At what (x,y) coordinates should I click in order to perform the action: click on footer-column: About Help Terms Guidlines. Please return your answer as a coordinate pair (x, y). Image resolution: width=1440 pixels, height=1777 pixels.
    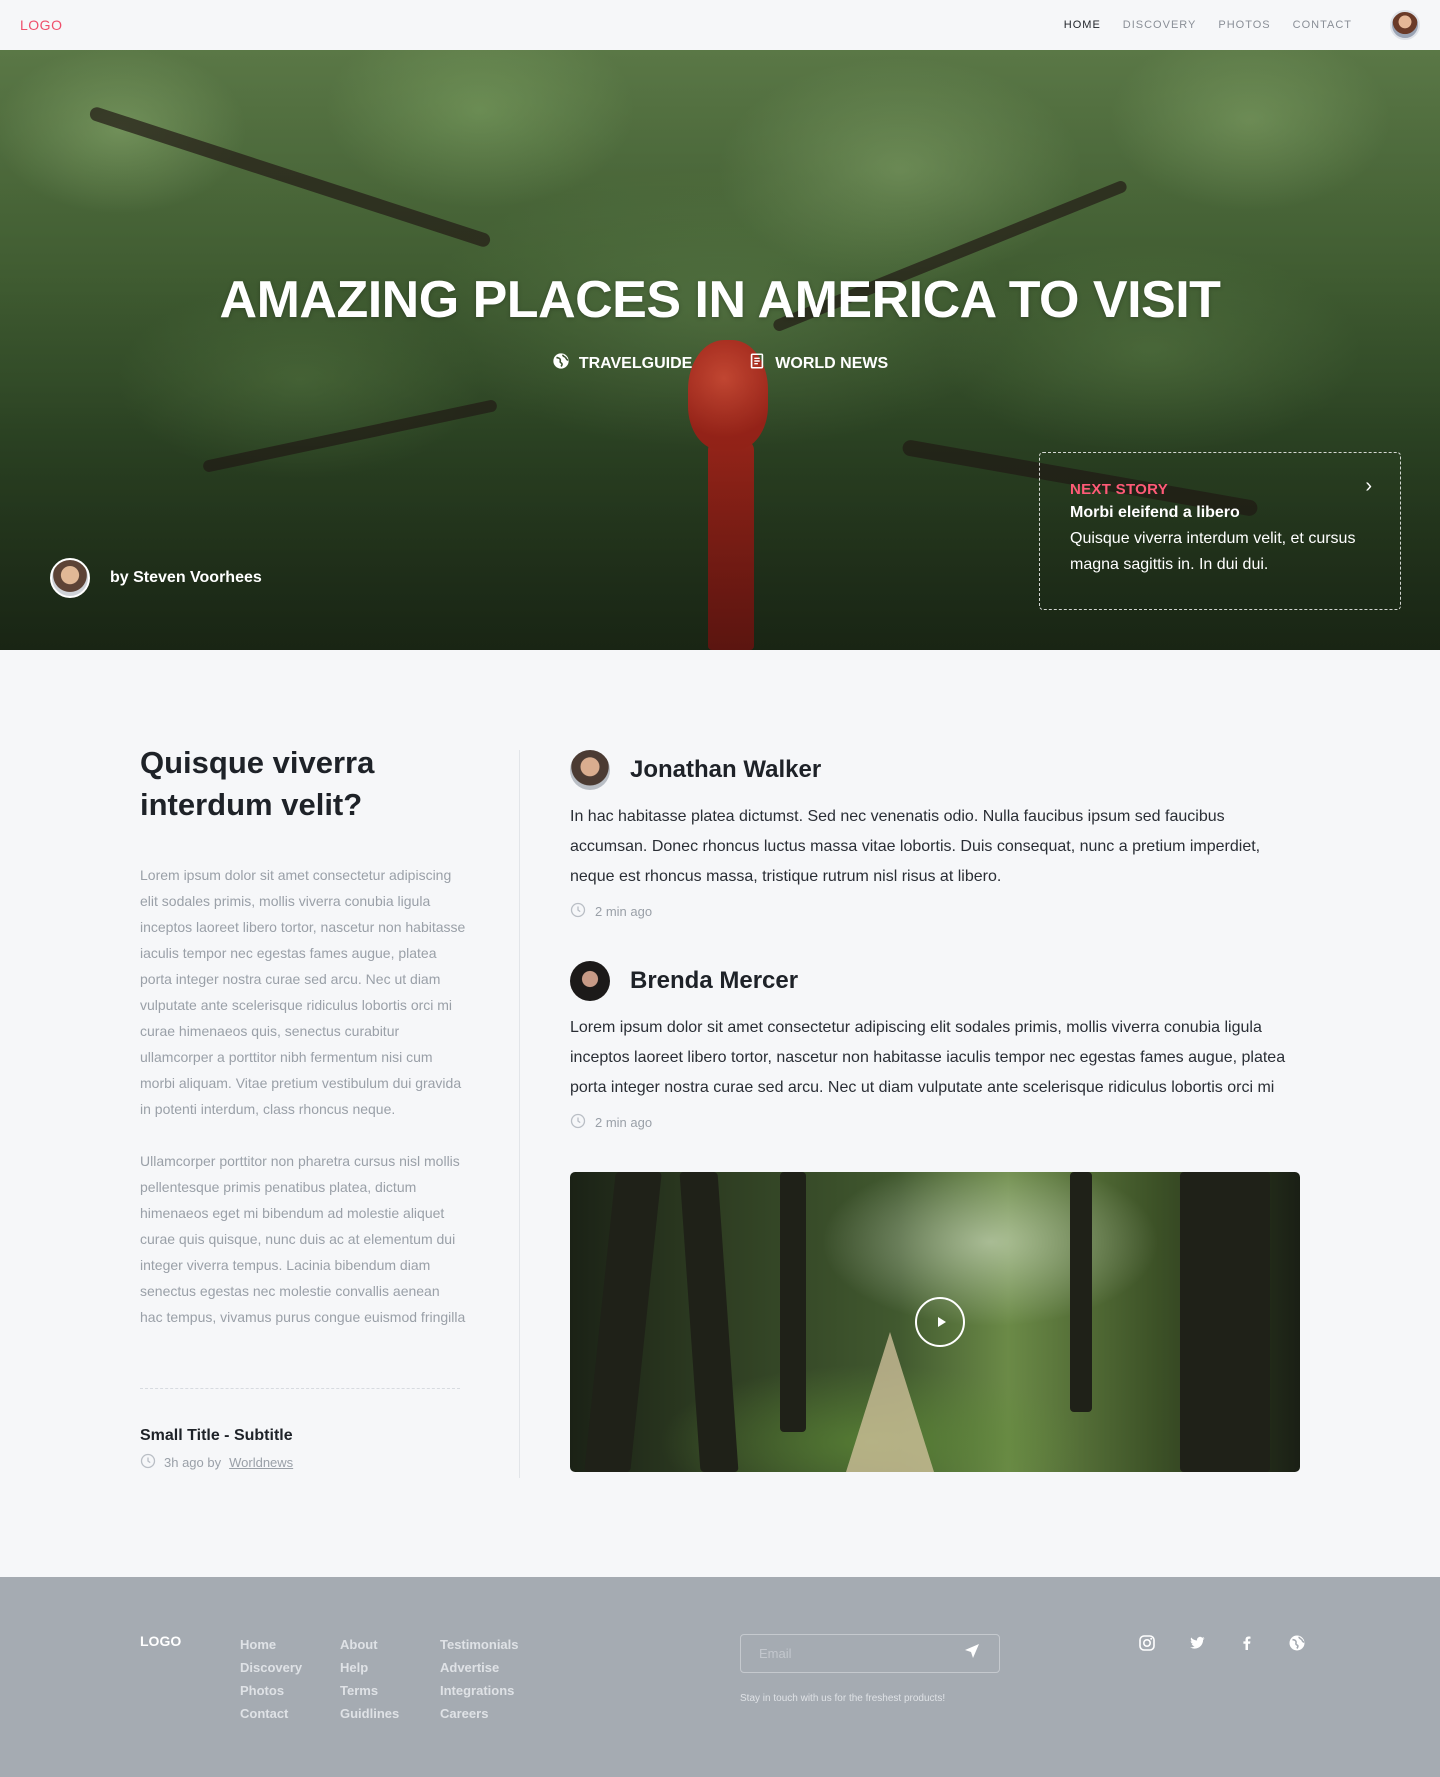
    Looking at the image, I should click on (369, 1679).